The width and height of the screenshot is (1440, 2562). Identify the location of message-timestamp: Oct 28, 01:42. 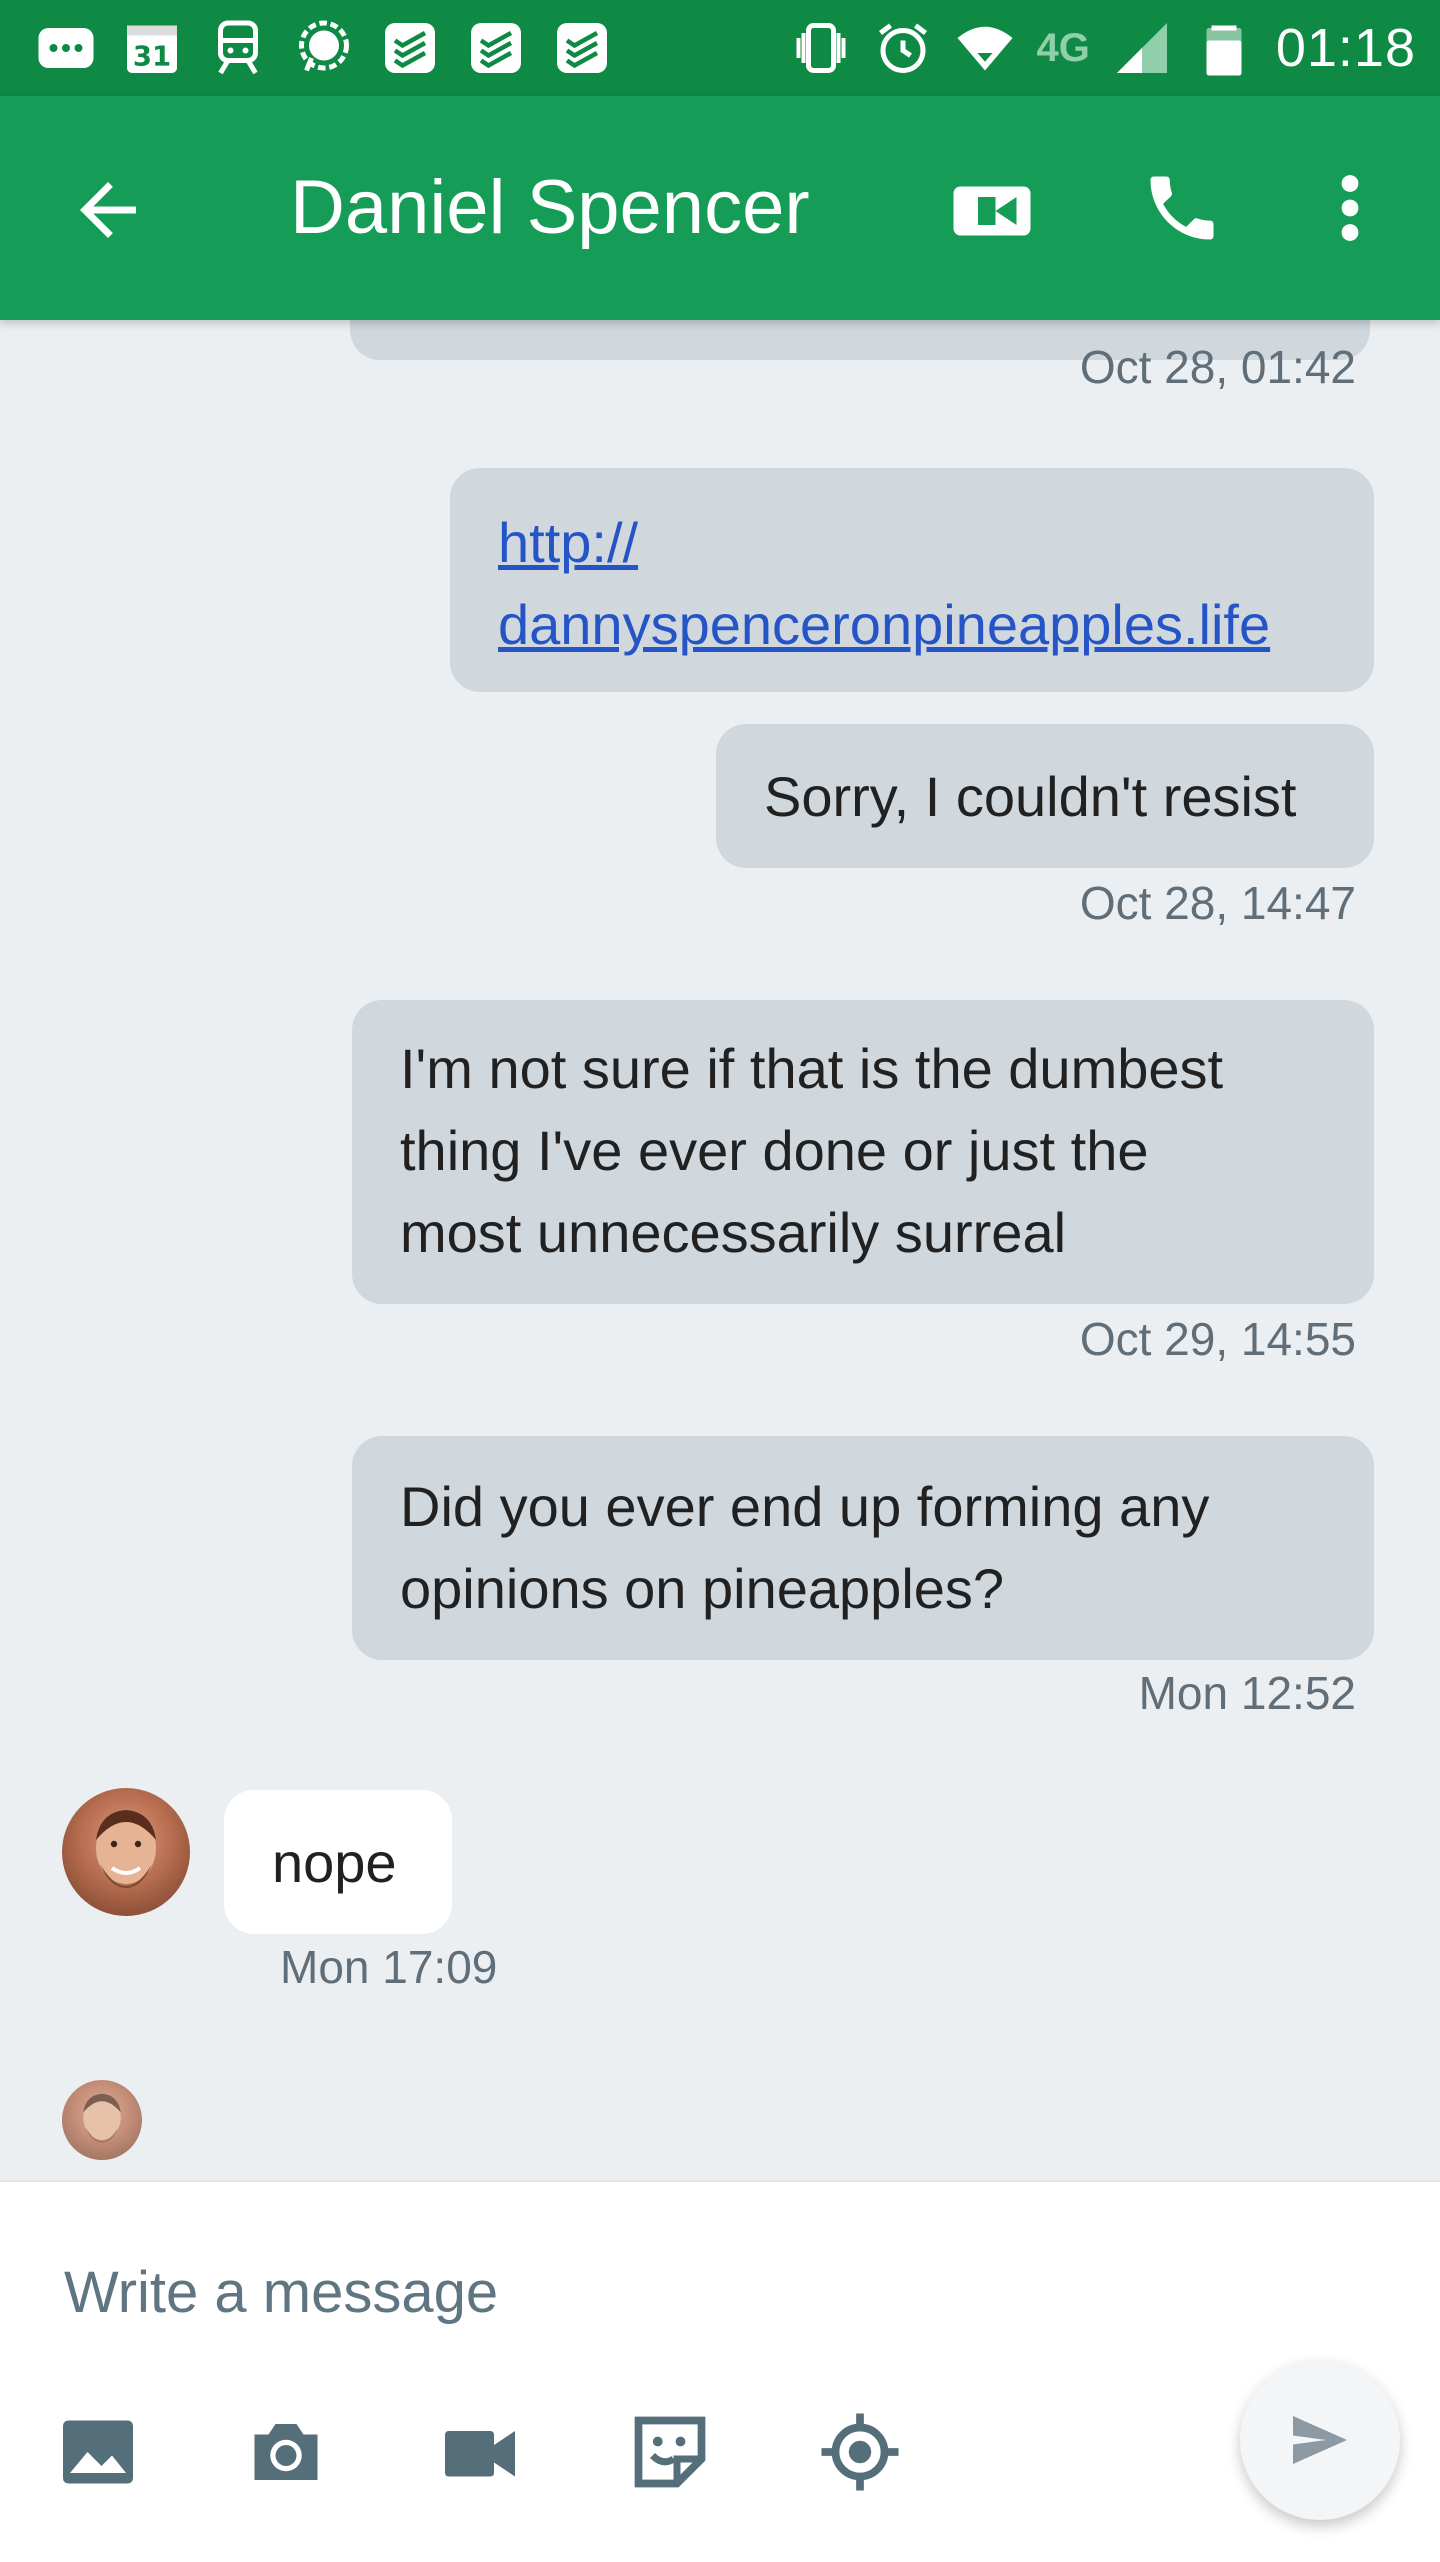
(1217, 367).